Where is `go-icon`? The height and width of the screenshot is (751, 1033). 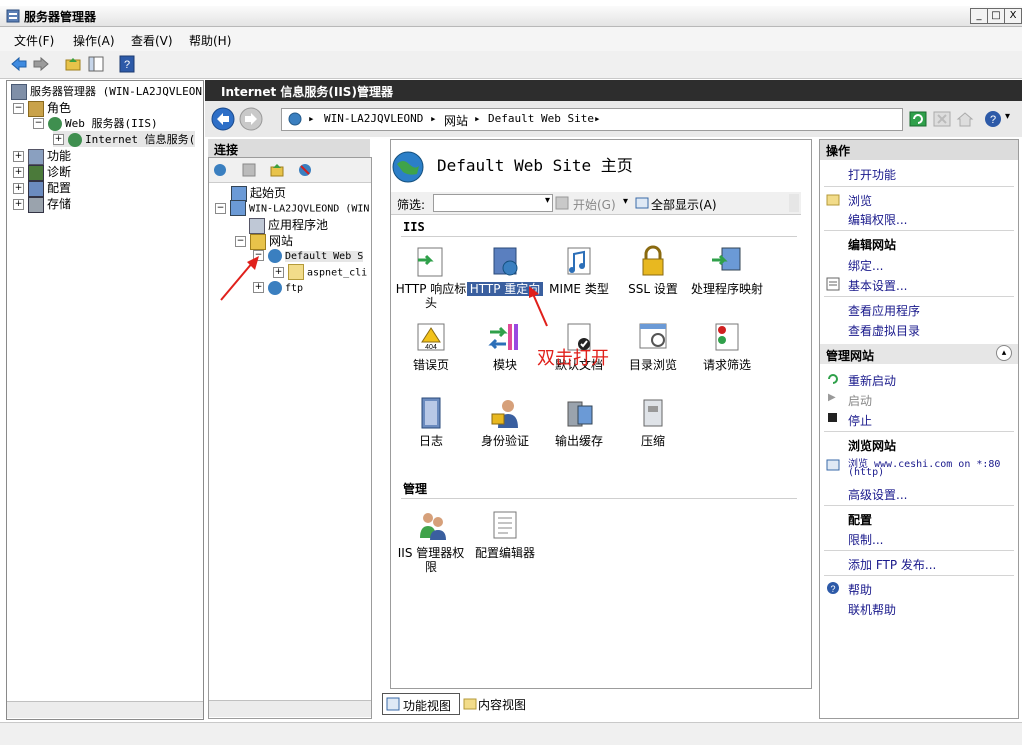 go-icon is located at coordinates (562, 203).